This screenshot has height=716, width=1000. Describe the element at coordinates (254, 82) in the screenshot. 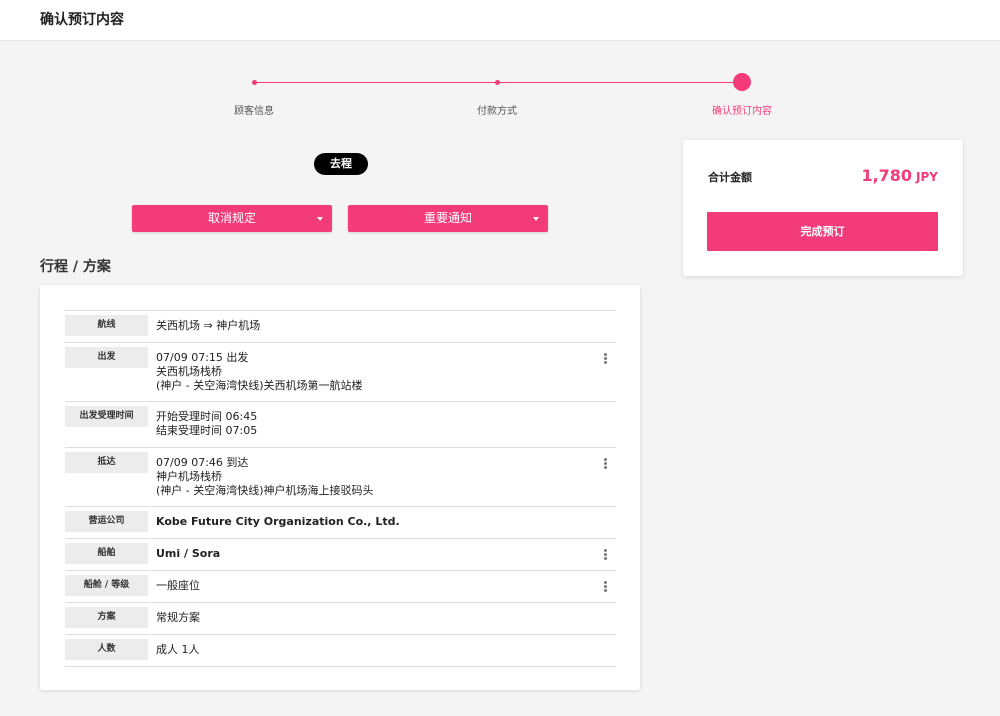

I see `step-dot-customer-info` at that location.